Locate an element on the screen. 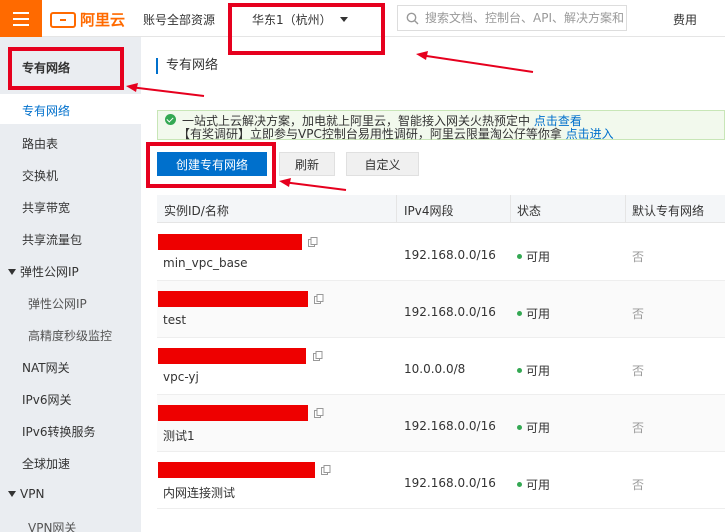  notice-line-2: 【有奖调研】立即参与VPC控制台易用性调研，阿里云限量淘公仔等你拿 点击进入 is located at coordinates (396, 133).